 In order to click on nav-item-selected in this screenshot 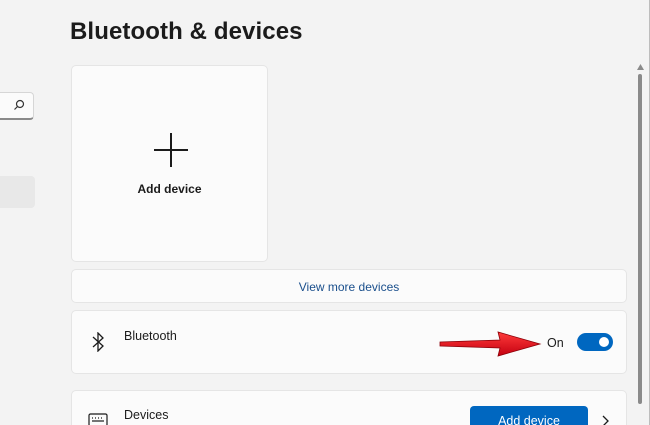, I will do `click(17, 192)`.